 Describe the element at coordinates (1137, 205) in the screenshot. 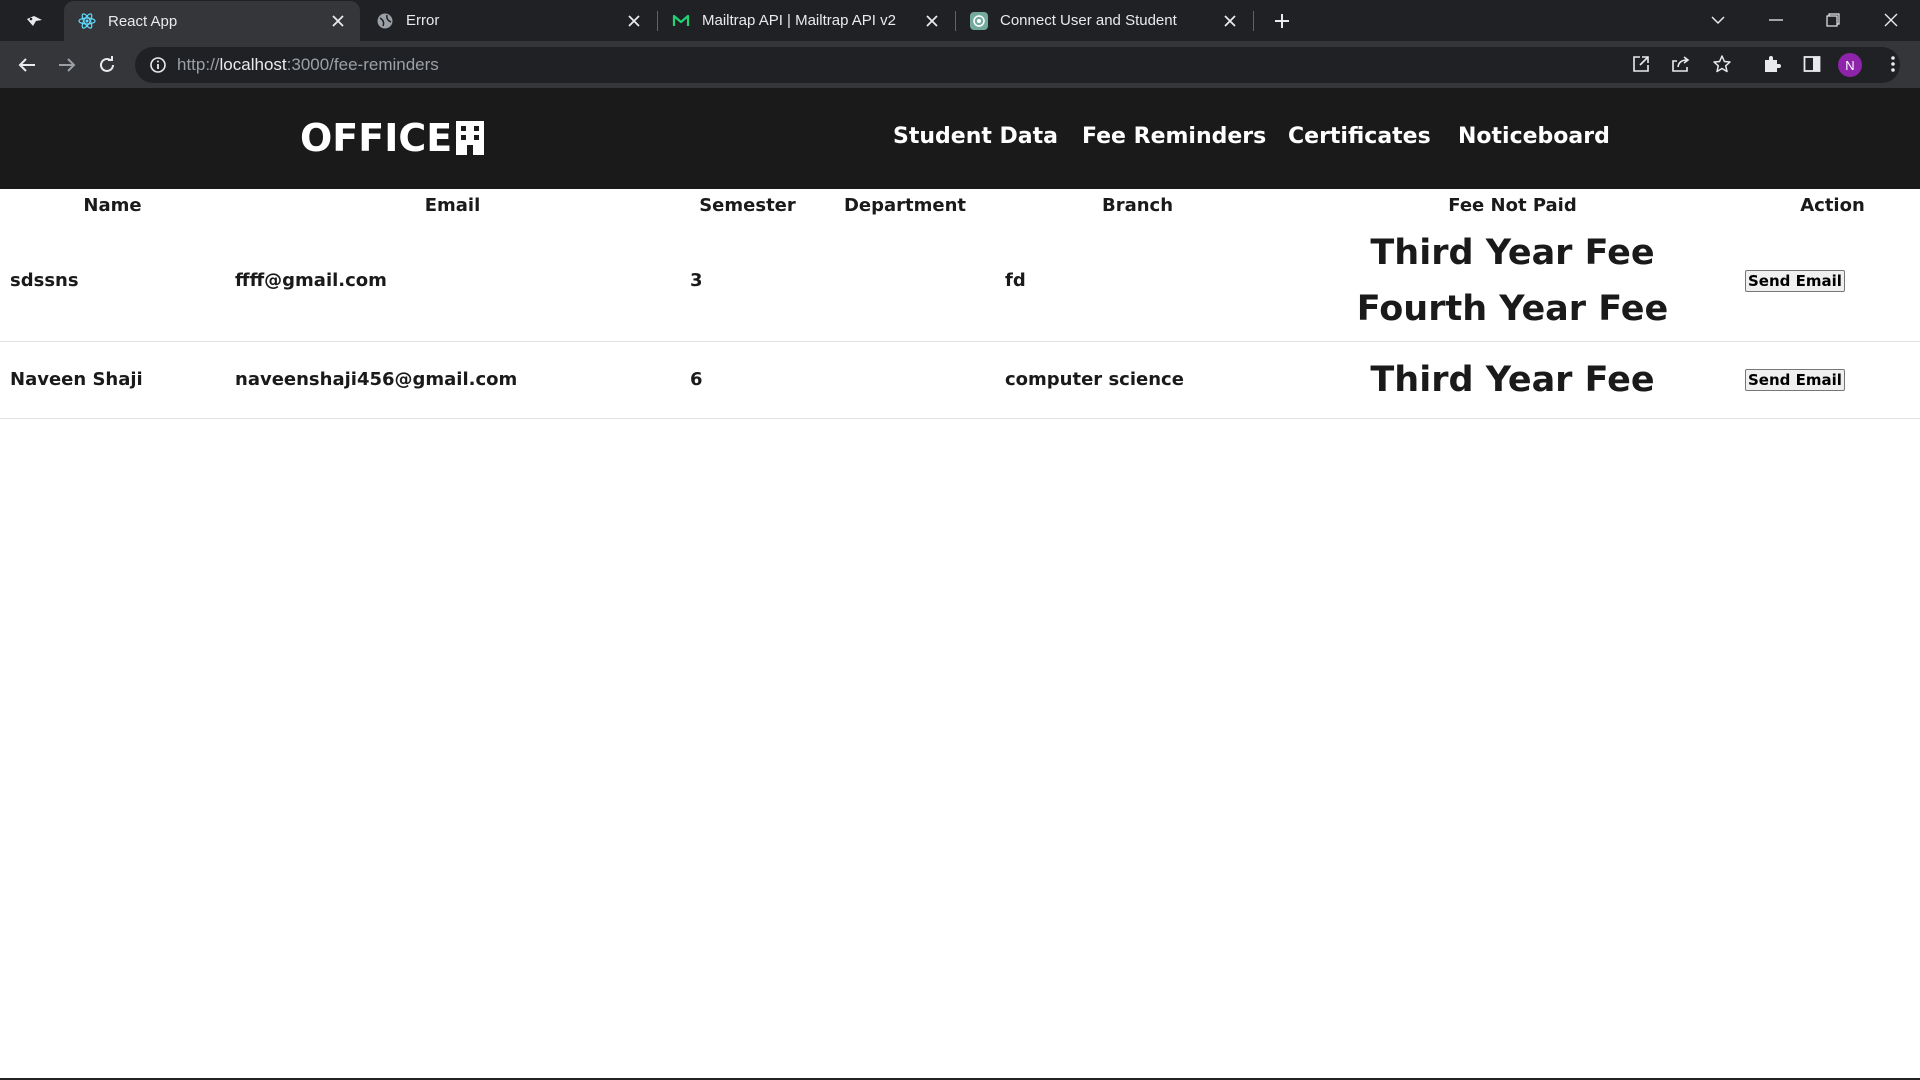

I see `header-branch: Branch` at that location.